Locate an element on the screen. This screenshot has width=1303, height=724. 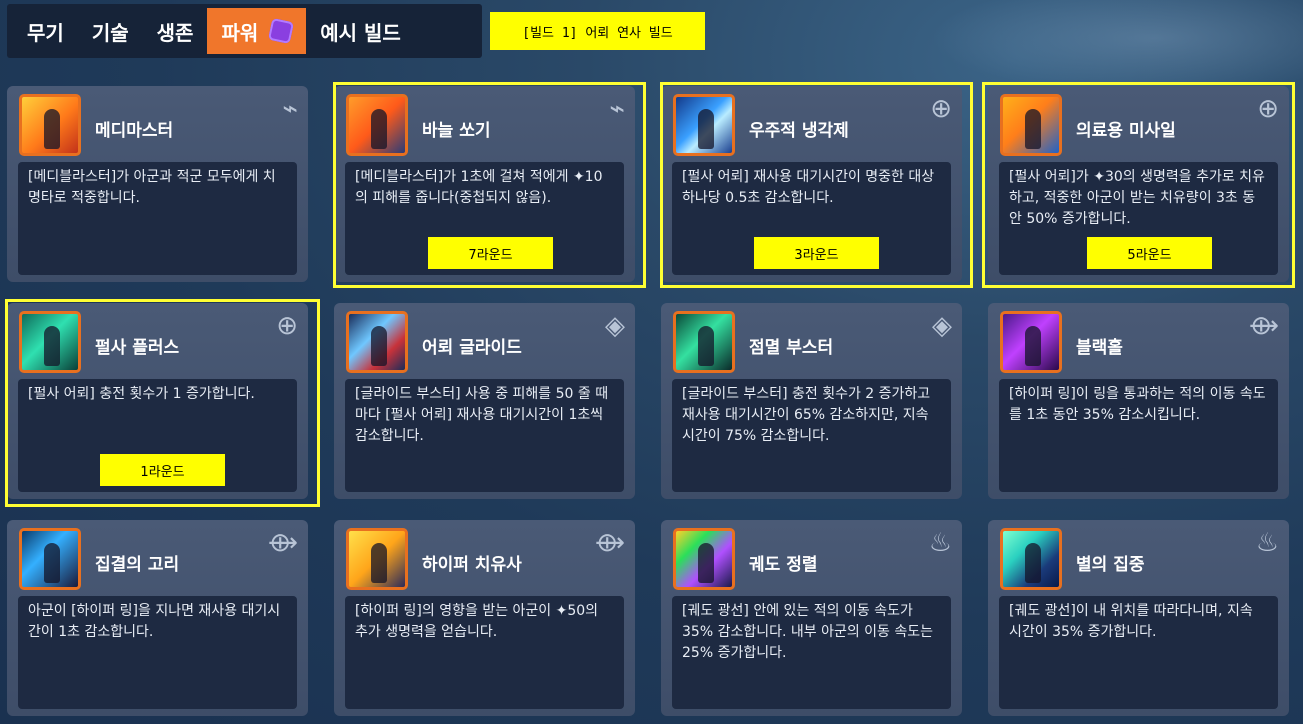
card-description: [하이퍼 링]의 영향을 받는 아군이 ✦50의 추가 생명력을 얻습니다. is located at coordinates (484, 652).